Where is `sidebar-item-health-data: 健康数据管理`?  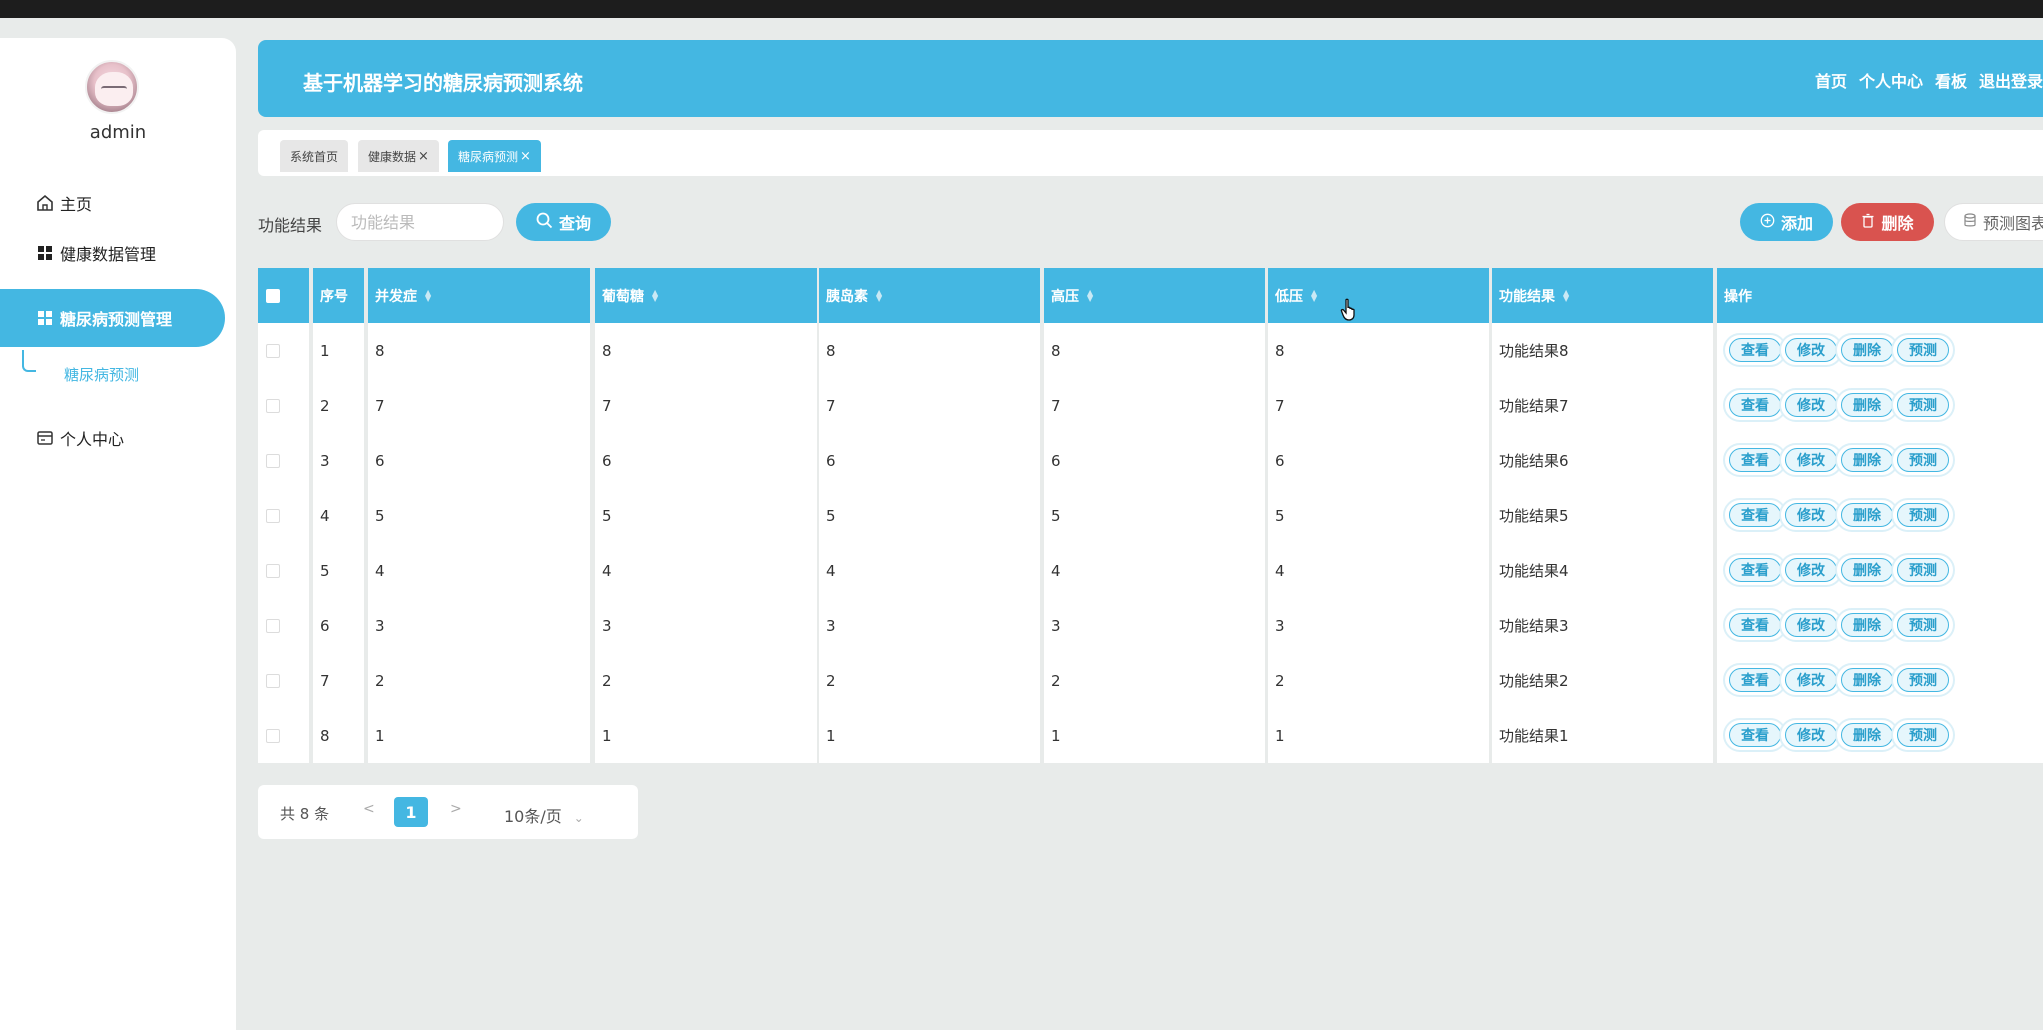
sidebar-item-health-data: 健康数据管理 is located at coordinates (96, 253).